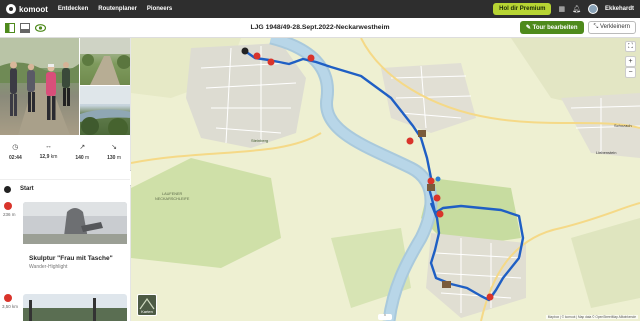 The image size is (640, 321). What do you see at coordinates (529, 28) in the screenshot?
I see `pencil-icon: ✎` at bounding box center [529, 28].